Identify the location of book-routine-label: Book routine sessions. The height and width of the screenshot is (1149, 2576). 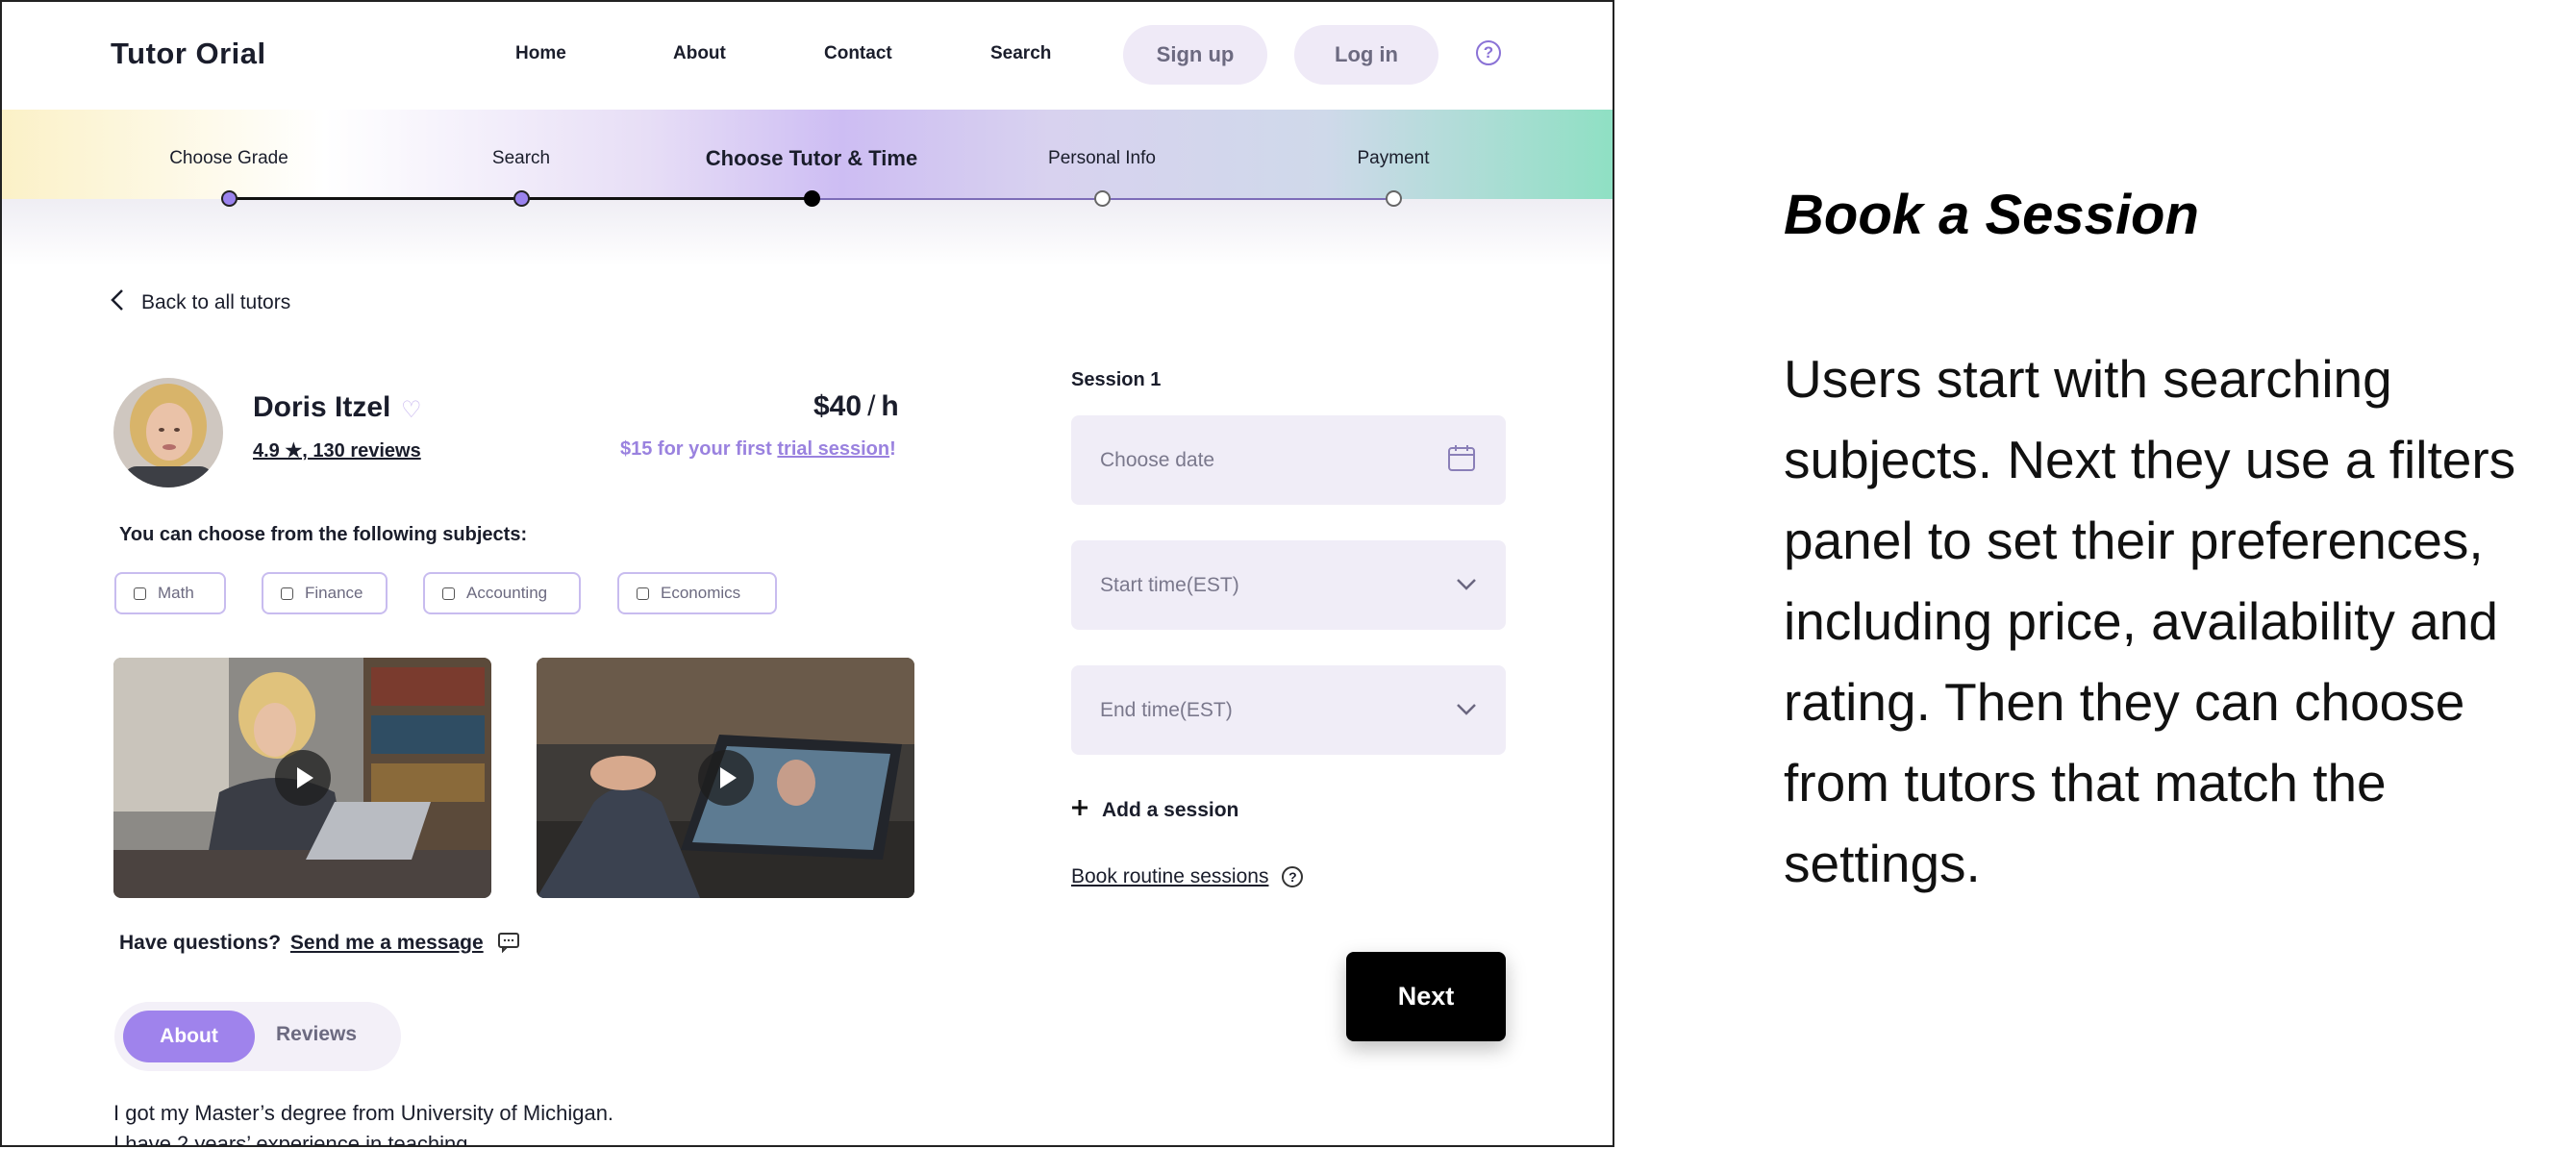
(1170, 876).